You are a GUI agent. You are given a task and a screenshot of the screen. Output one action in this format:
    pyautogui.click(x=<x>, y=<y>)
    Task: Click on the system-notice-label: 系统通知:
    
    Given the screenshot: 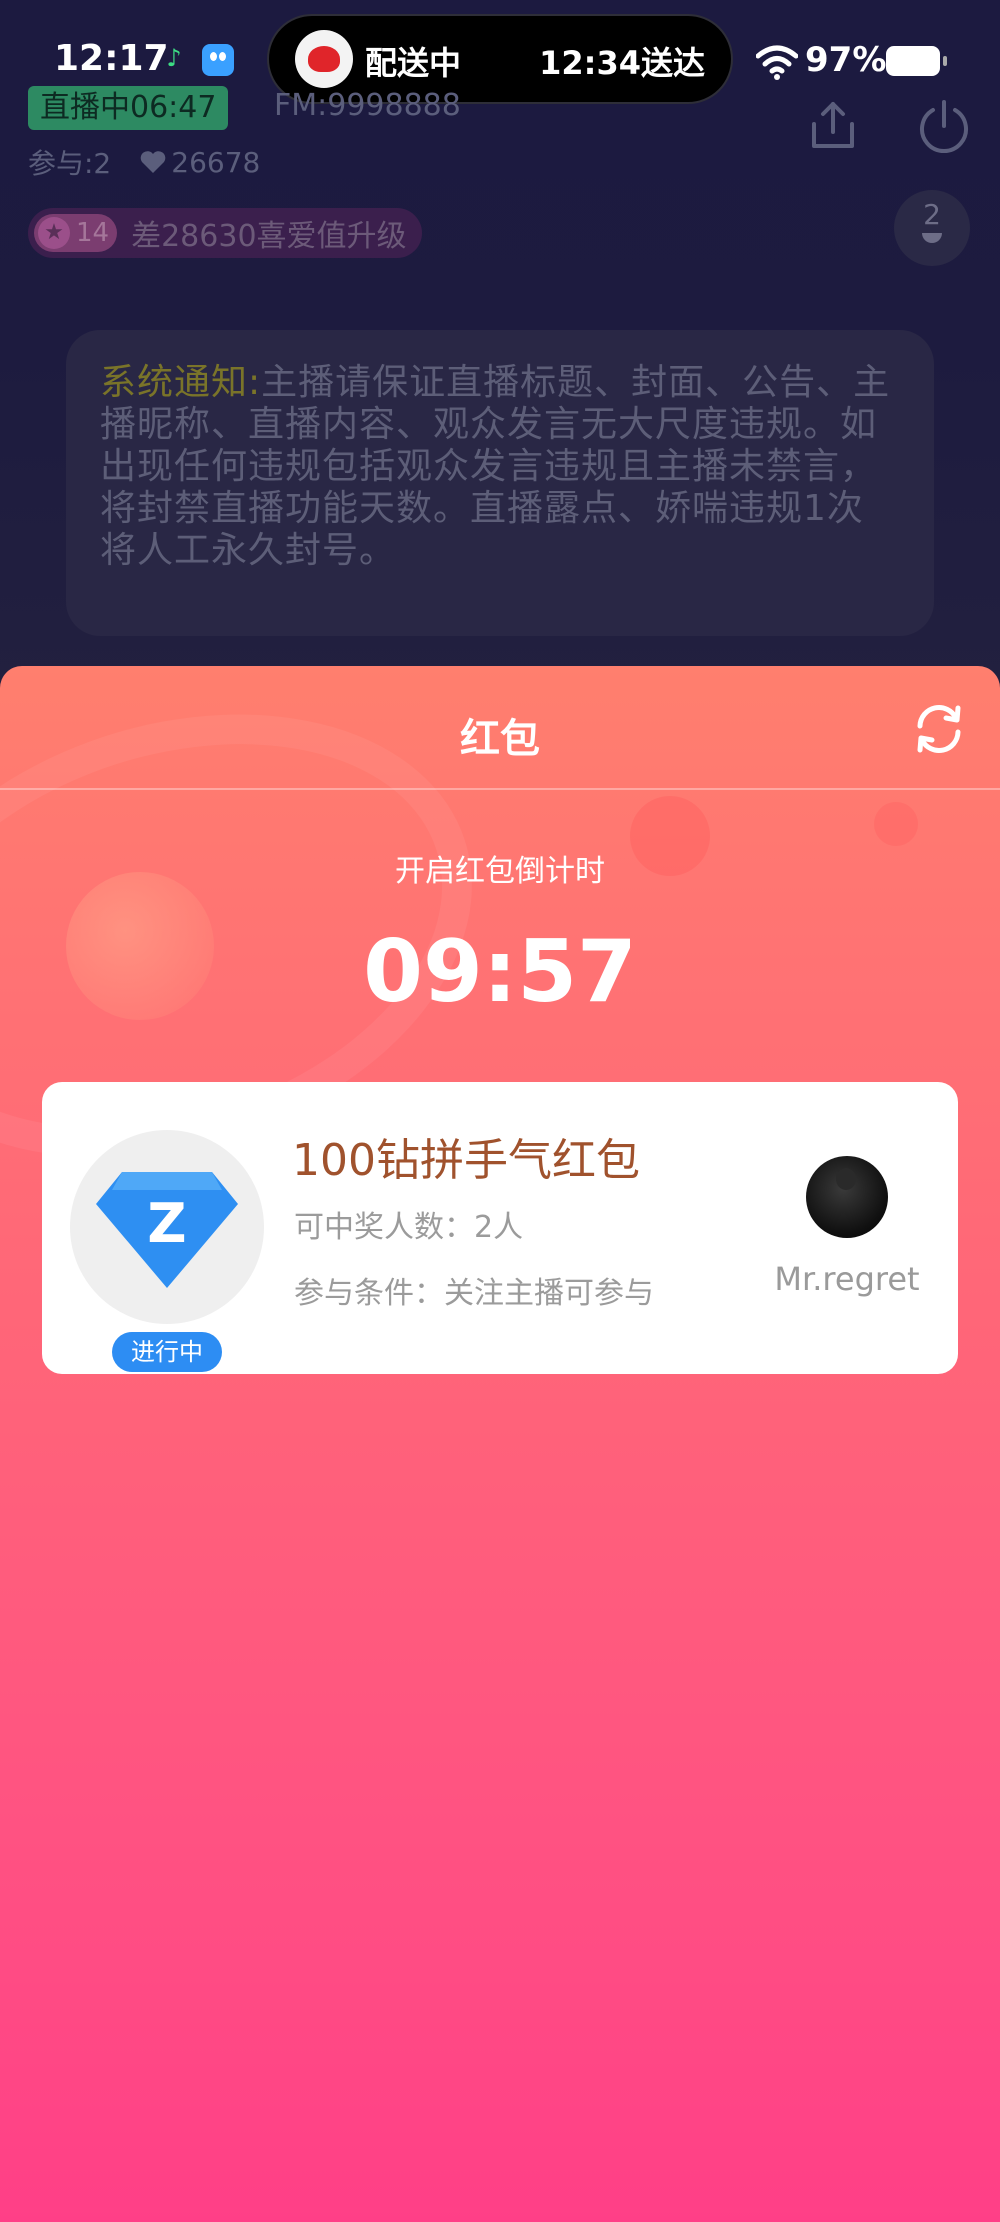 What is the action you would take?
    pyautogui.click(x=181, y=382)
    